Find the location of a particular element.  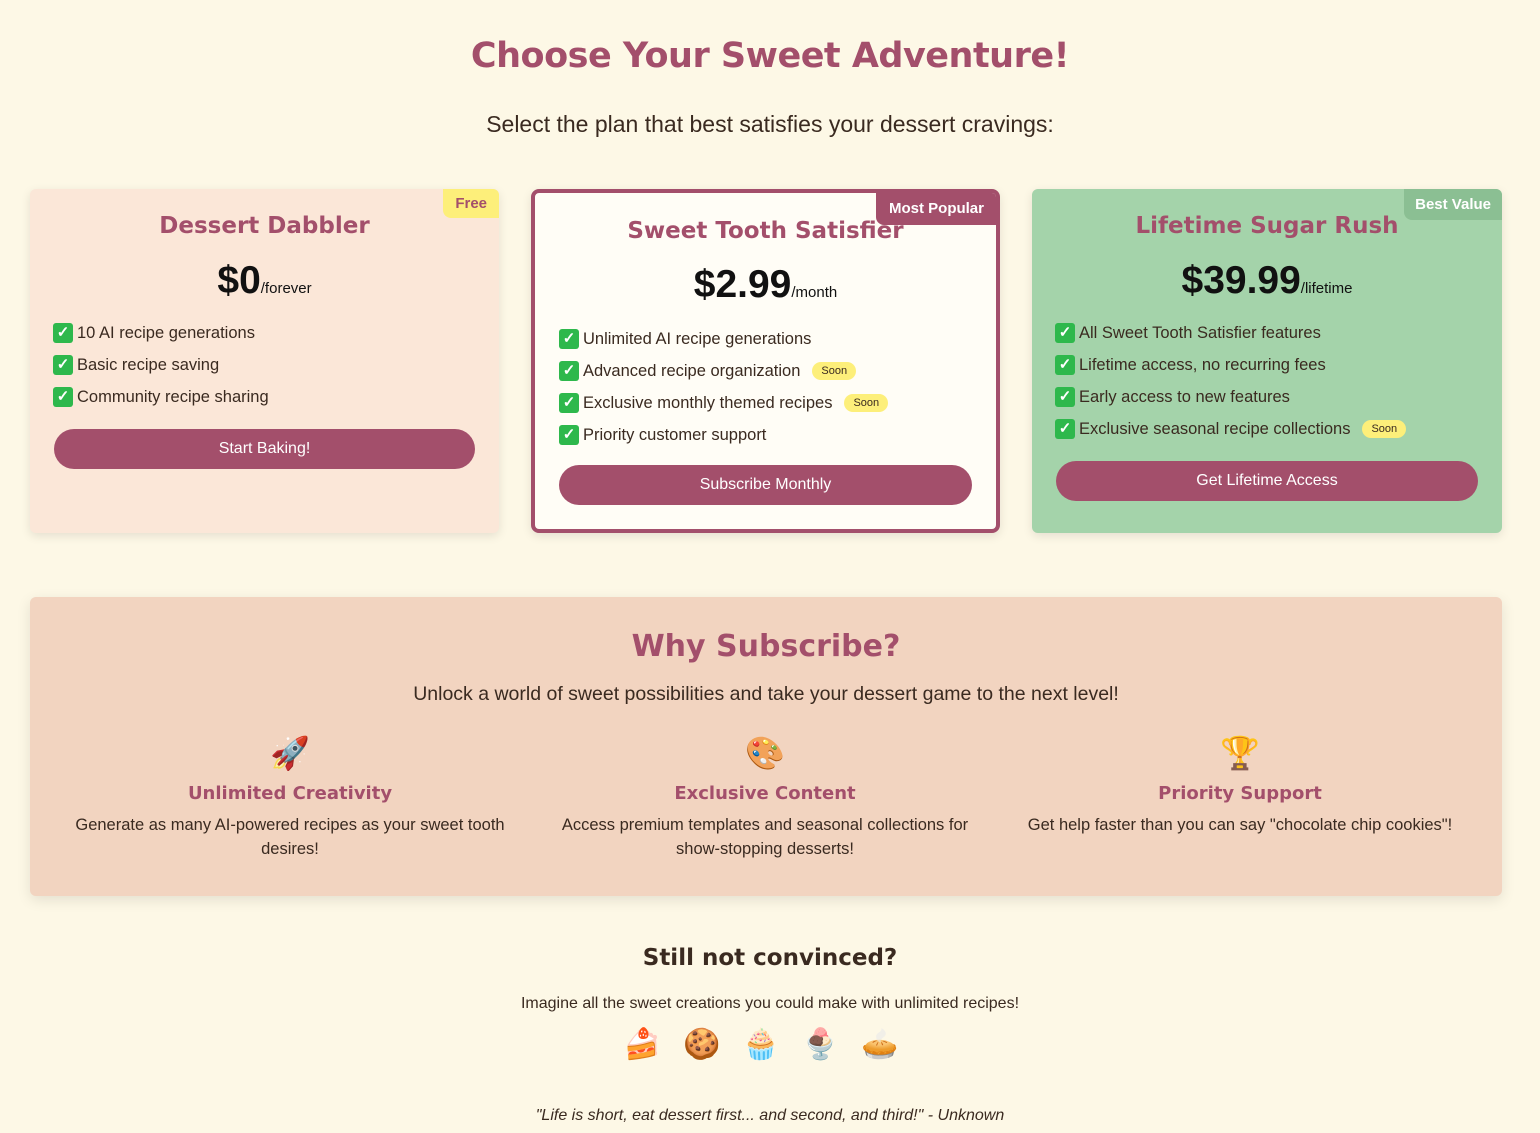

why-subscribe-title: Why Subscribe? is located at coordinates (766, 646).